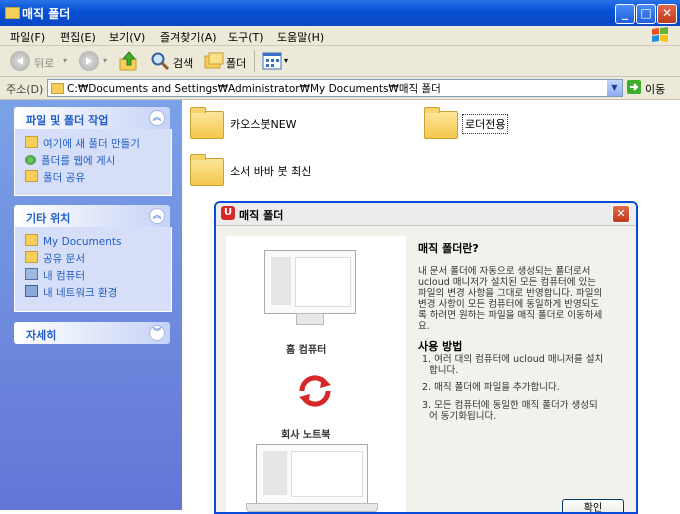 This screenshot has width=680, height=514. I want to click on menu-edit: 편집(E), so click(78, 37).